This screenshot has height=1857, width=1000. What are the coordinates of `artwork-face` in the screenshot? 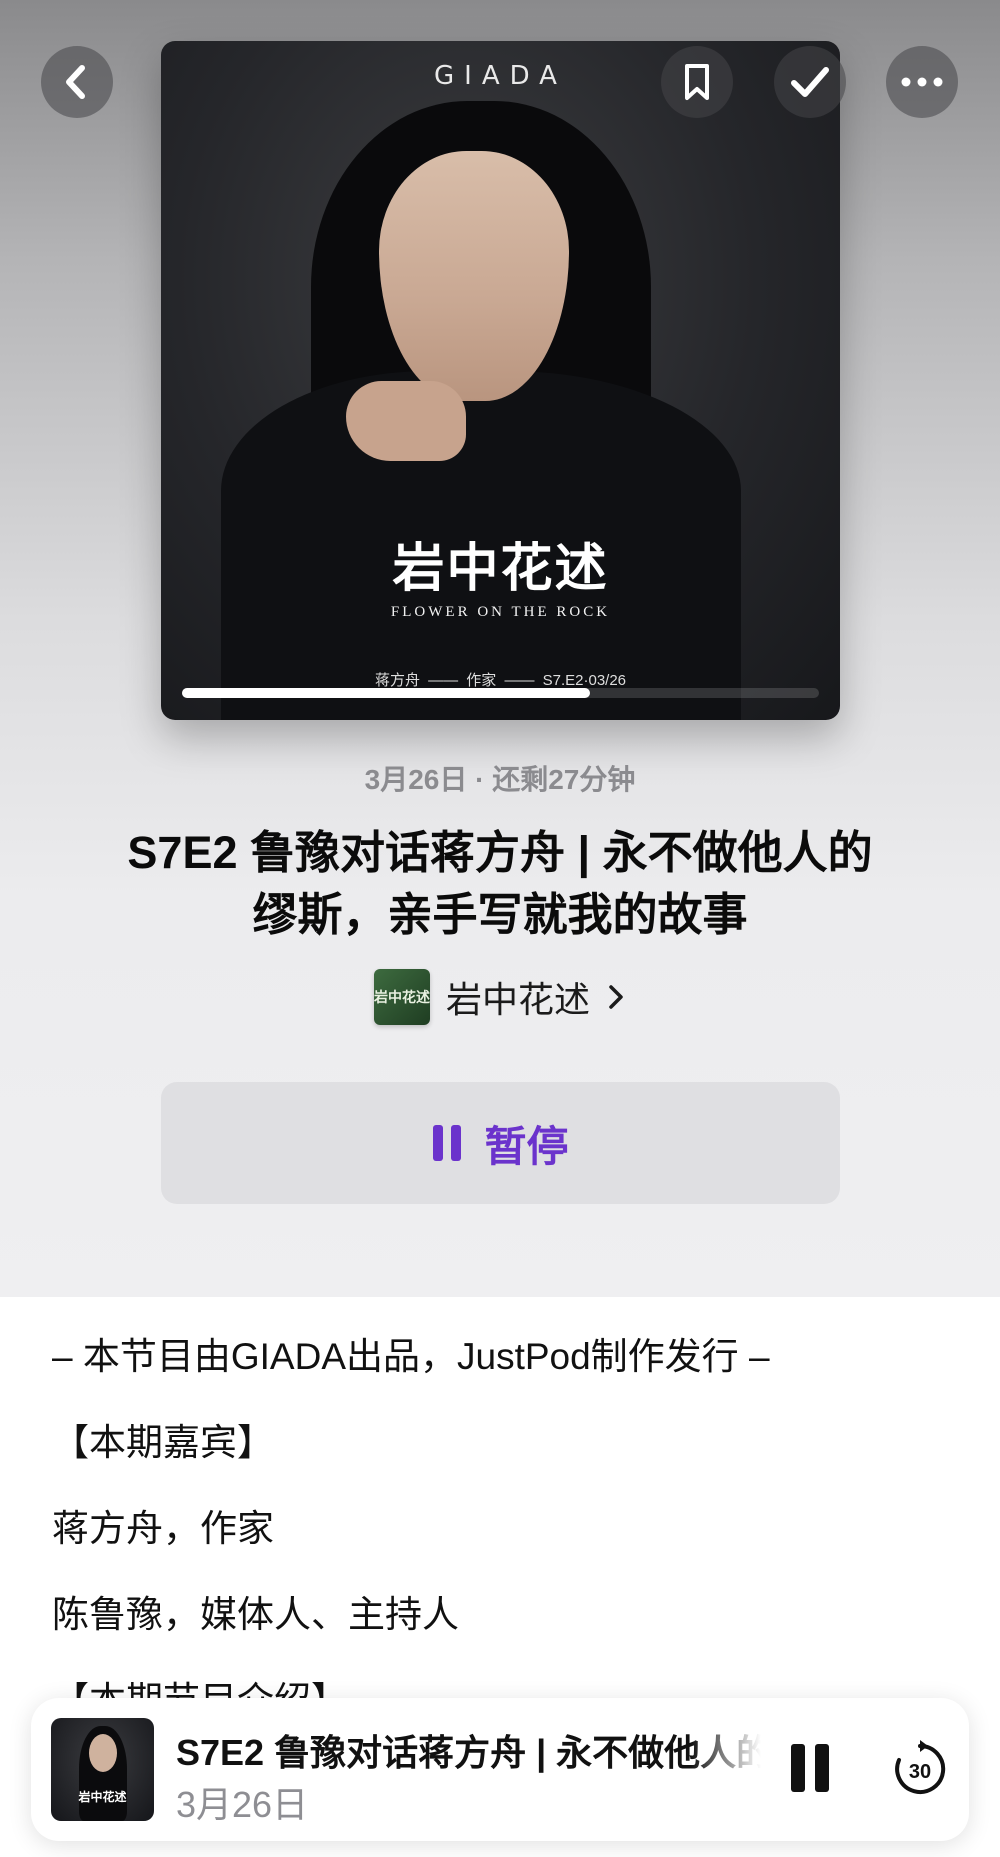 It's located at (474, 276).